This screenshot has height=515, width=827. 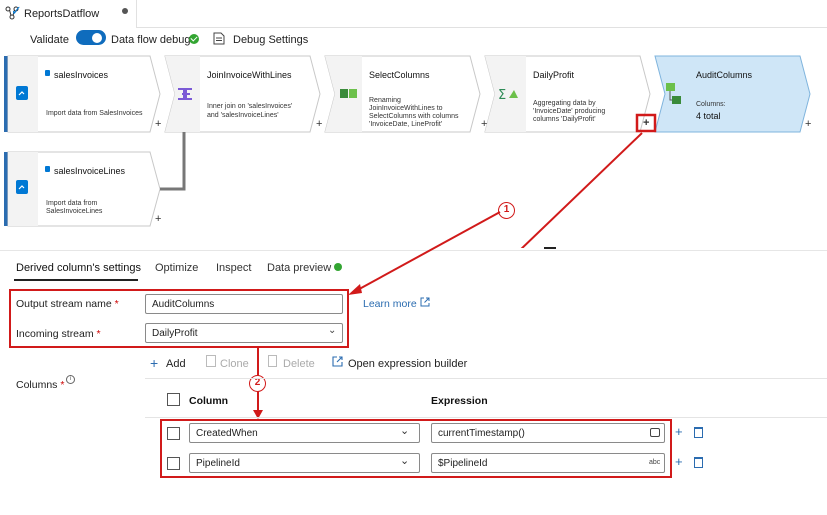 I want to click on learn-more-link: Learn more, so click(x=390, y=304).